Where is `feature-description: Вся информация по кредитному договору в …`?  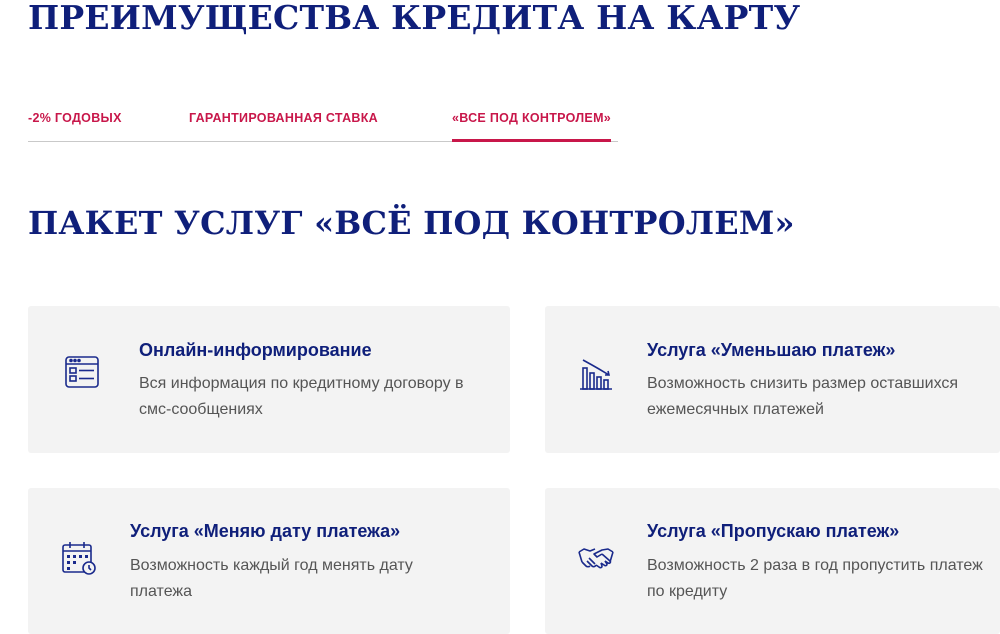 feature-description: Вся информация по кредитному договору в … is located at coordinates (301, 396).